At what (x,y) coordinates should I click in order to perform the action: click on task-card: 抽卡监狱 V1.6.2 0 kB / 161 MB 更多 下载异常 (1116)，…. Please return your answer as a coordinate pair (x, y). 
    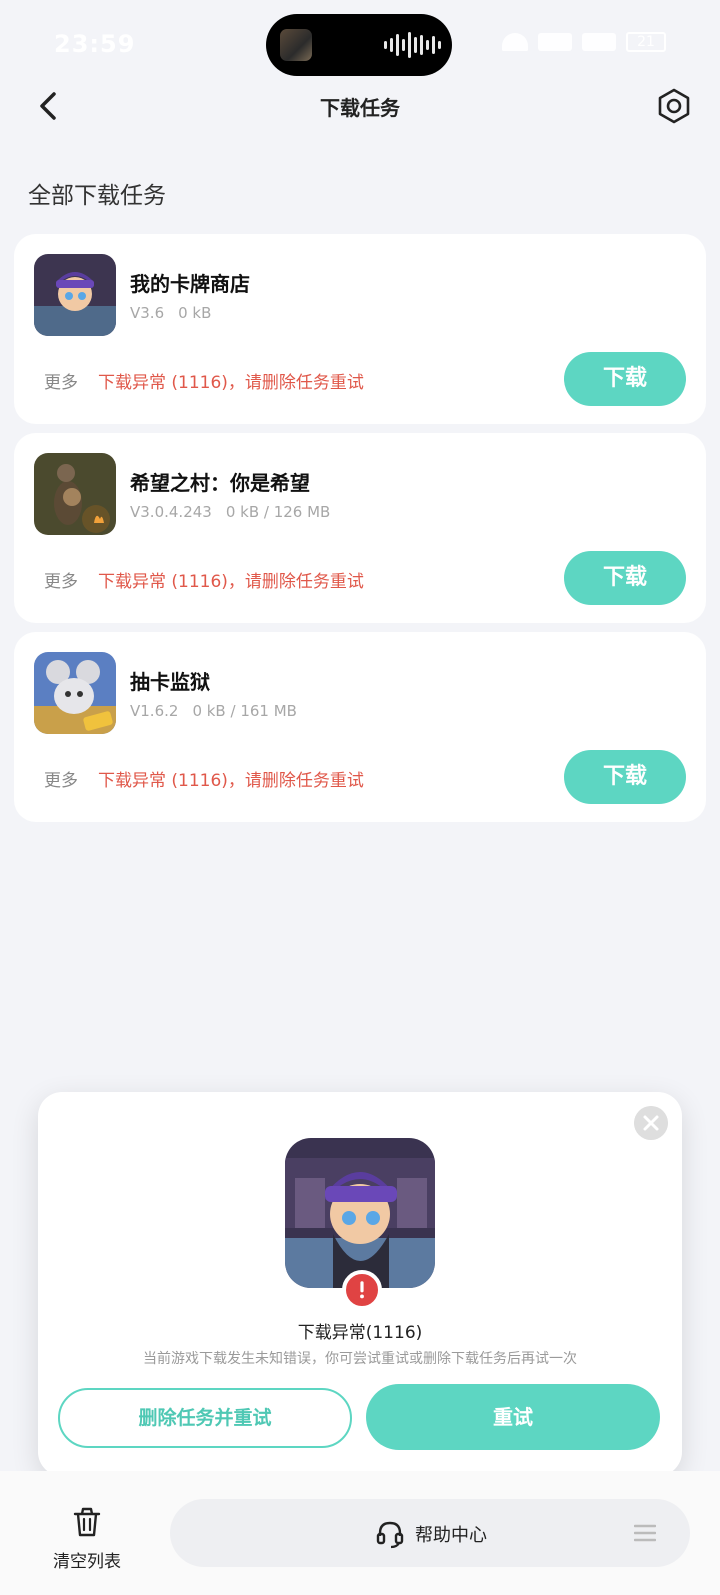
    Looking at the image, I should click on (360, 727).